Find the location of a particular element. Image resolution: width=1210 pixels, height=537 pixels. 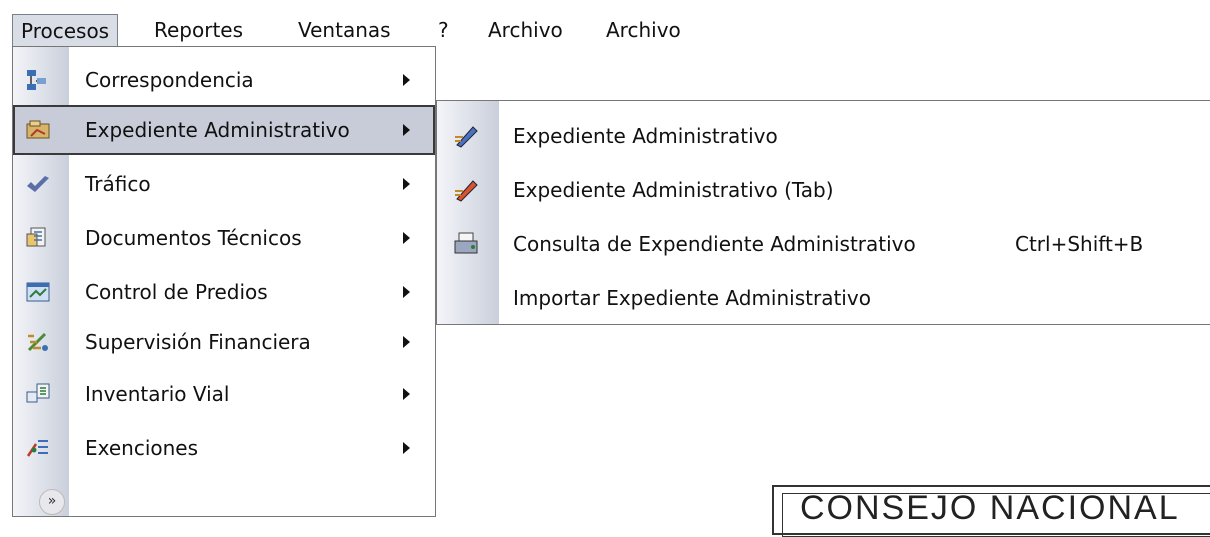

correspondence-icon is located at coordinates (38, 80).